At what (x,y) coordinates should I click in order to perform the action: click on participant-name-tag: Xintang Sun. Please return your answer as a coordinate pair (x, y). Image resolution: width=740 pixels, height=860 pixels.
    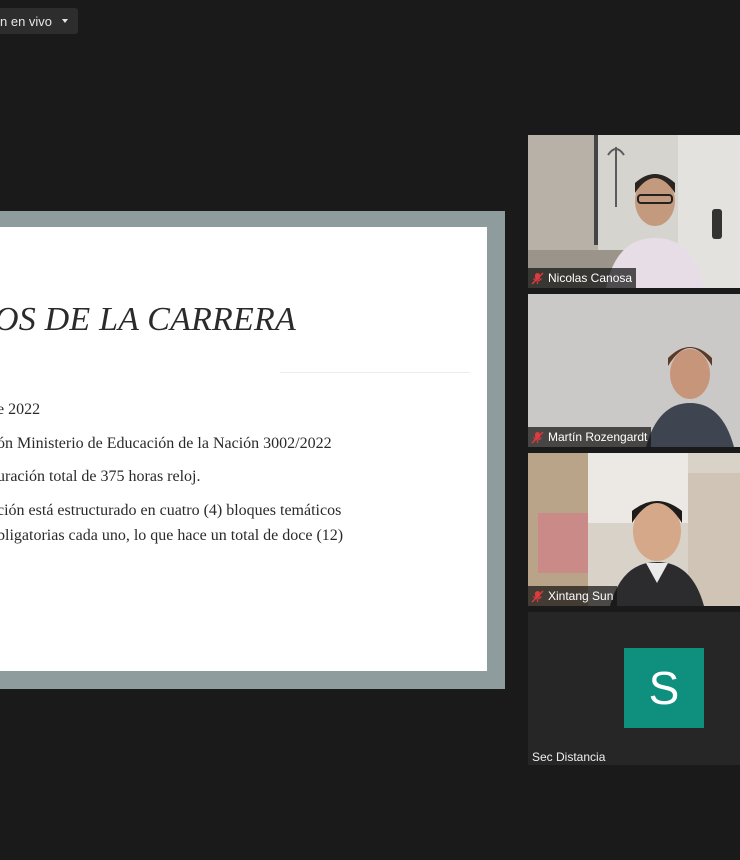
    Looking at the image, I should click on (573, 596).